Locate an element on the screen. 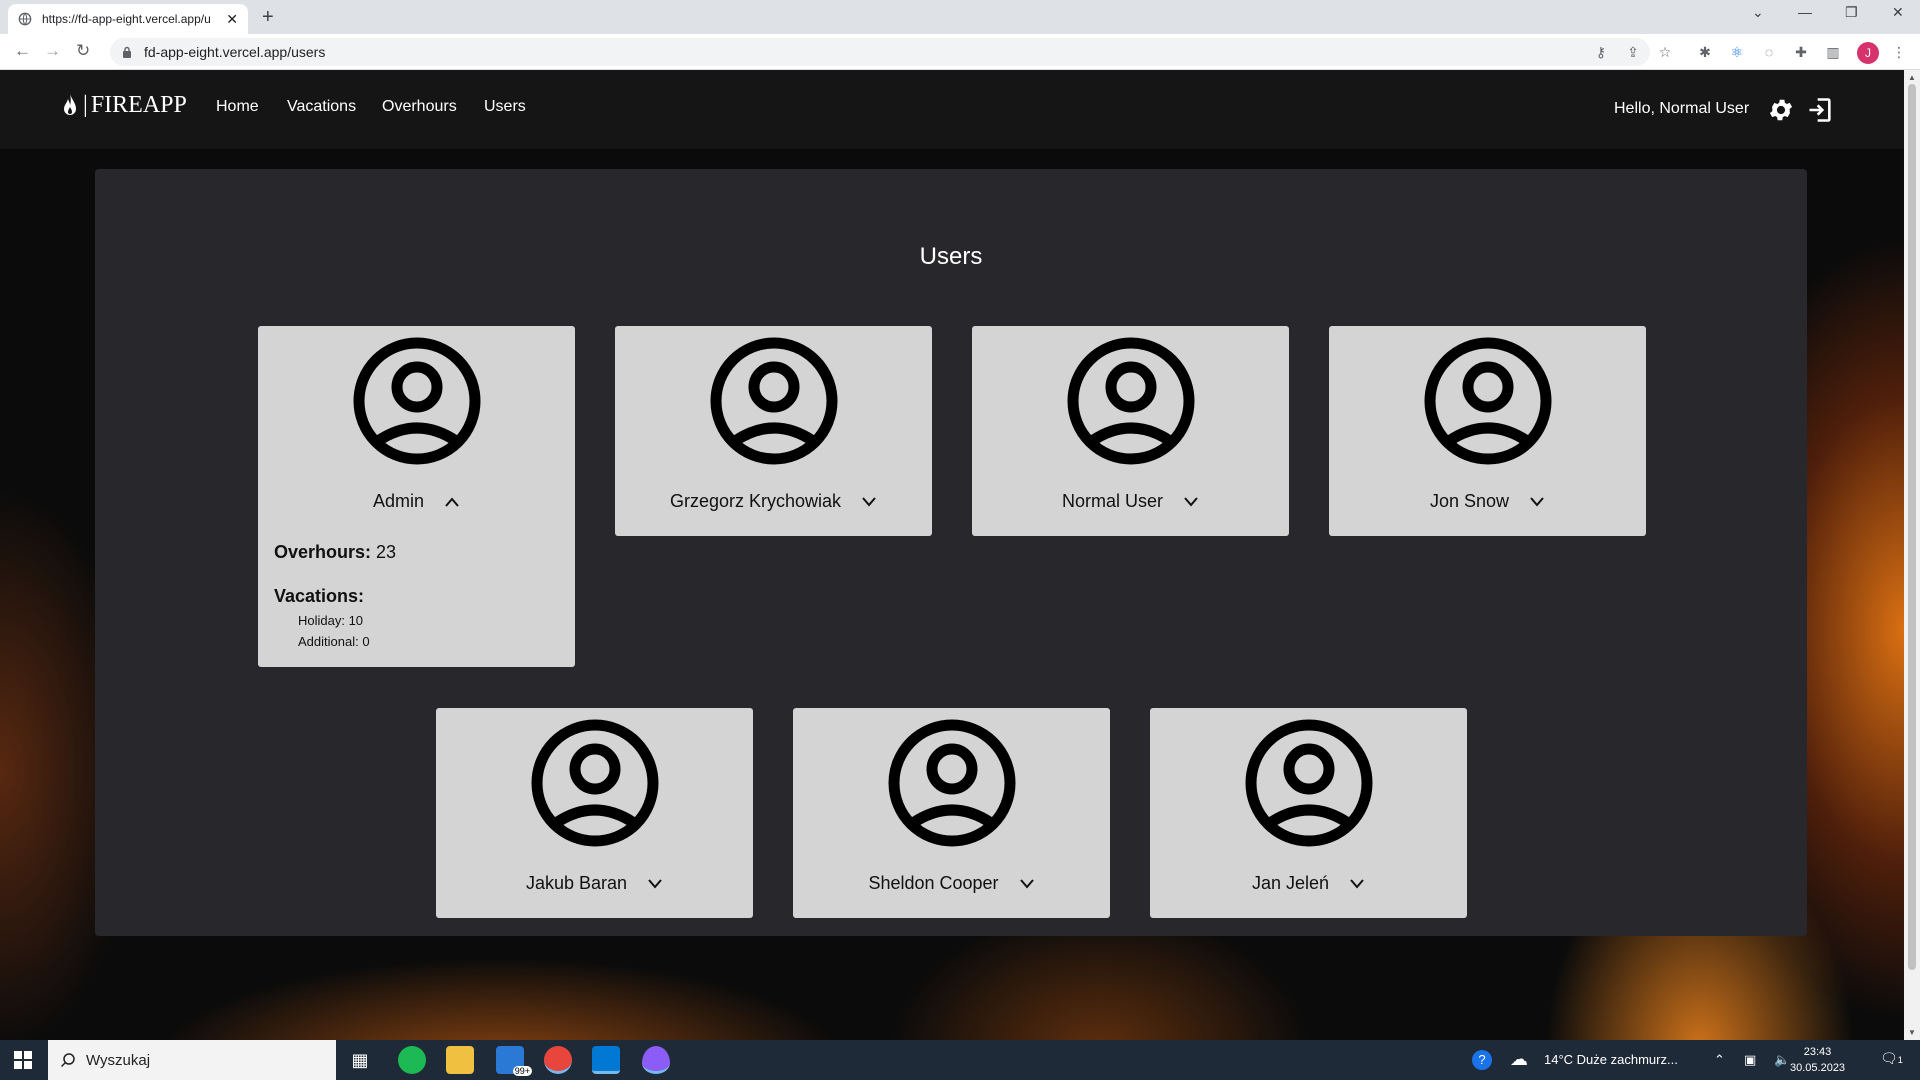 The width and height of the screenshot is (1920, 1080). user-card-normal-user: Normal User is located at coordinates (1130, 431).